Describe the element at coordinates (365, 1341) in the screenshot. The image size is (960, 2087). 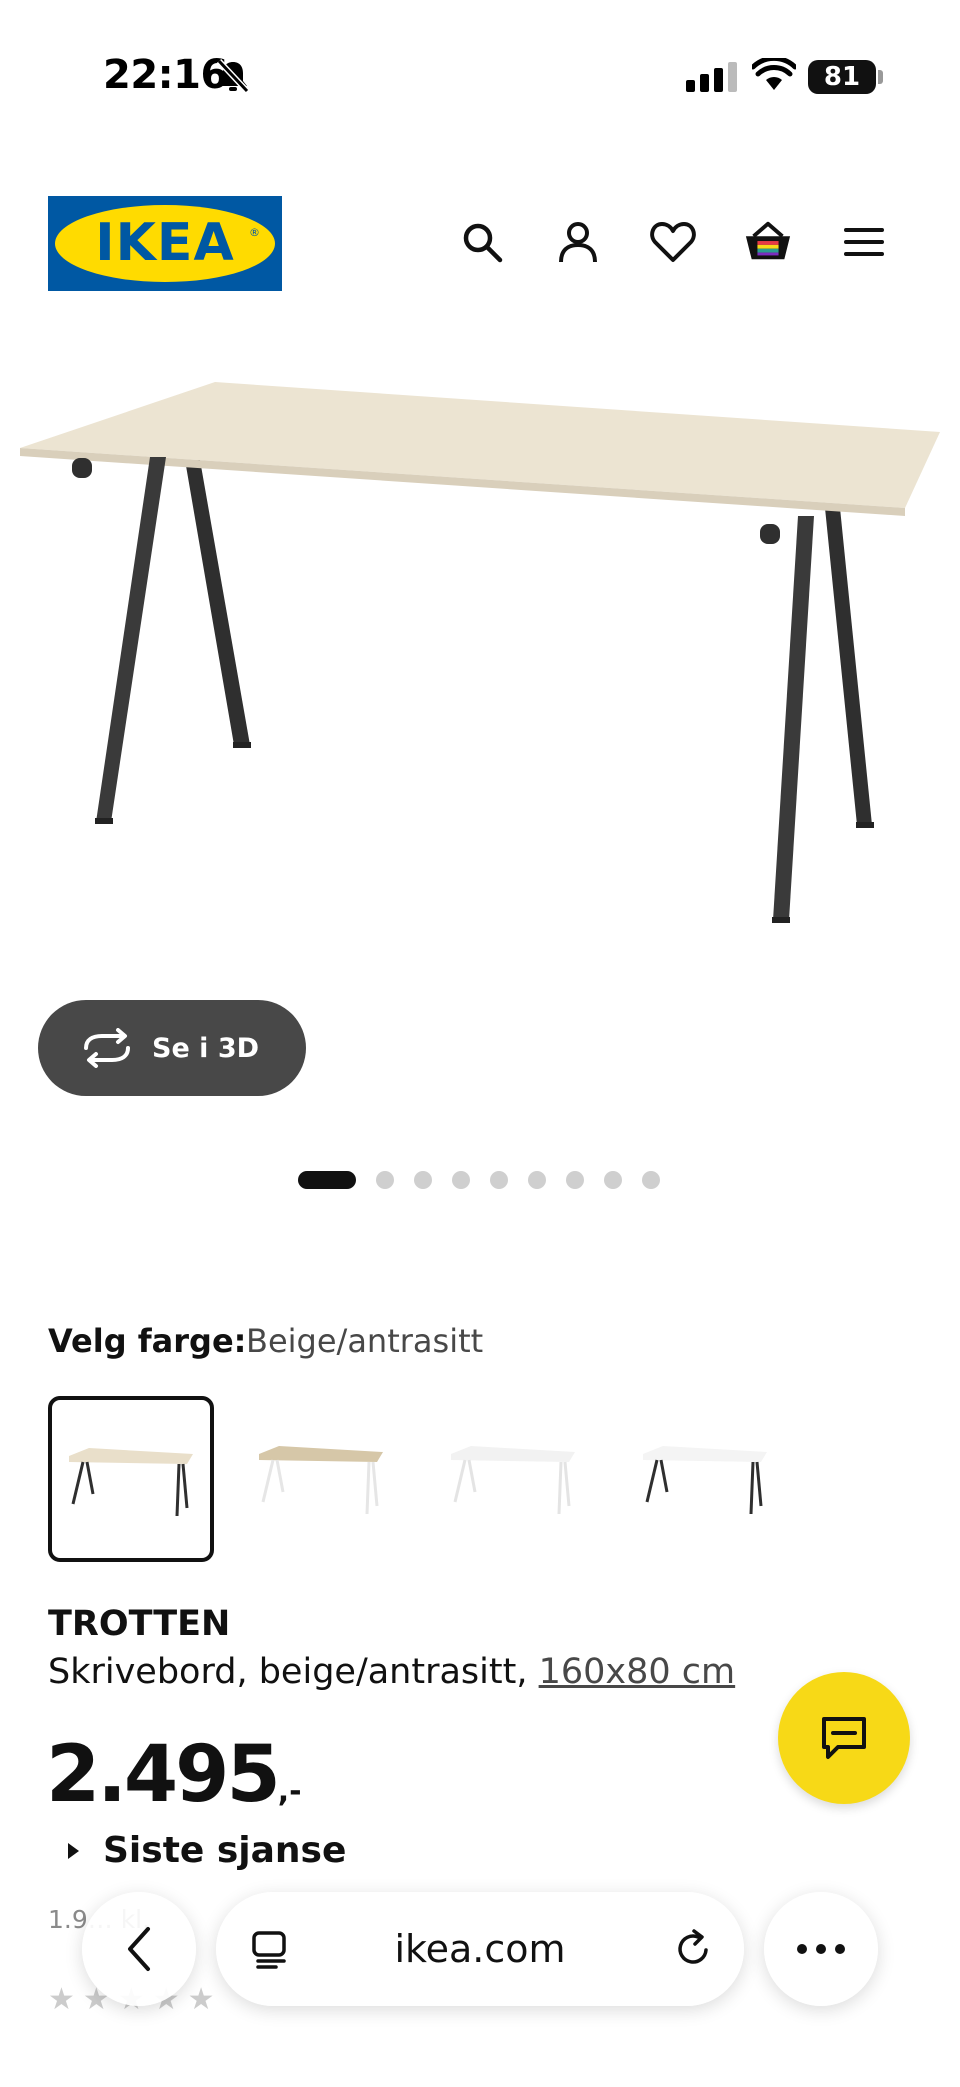
I see `color-selected-value: Beige/antrasitt` at that location.